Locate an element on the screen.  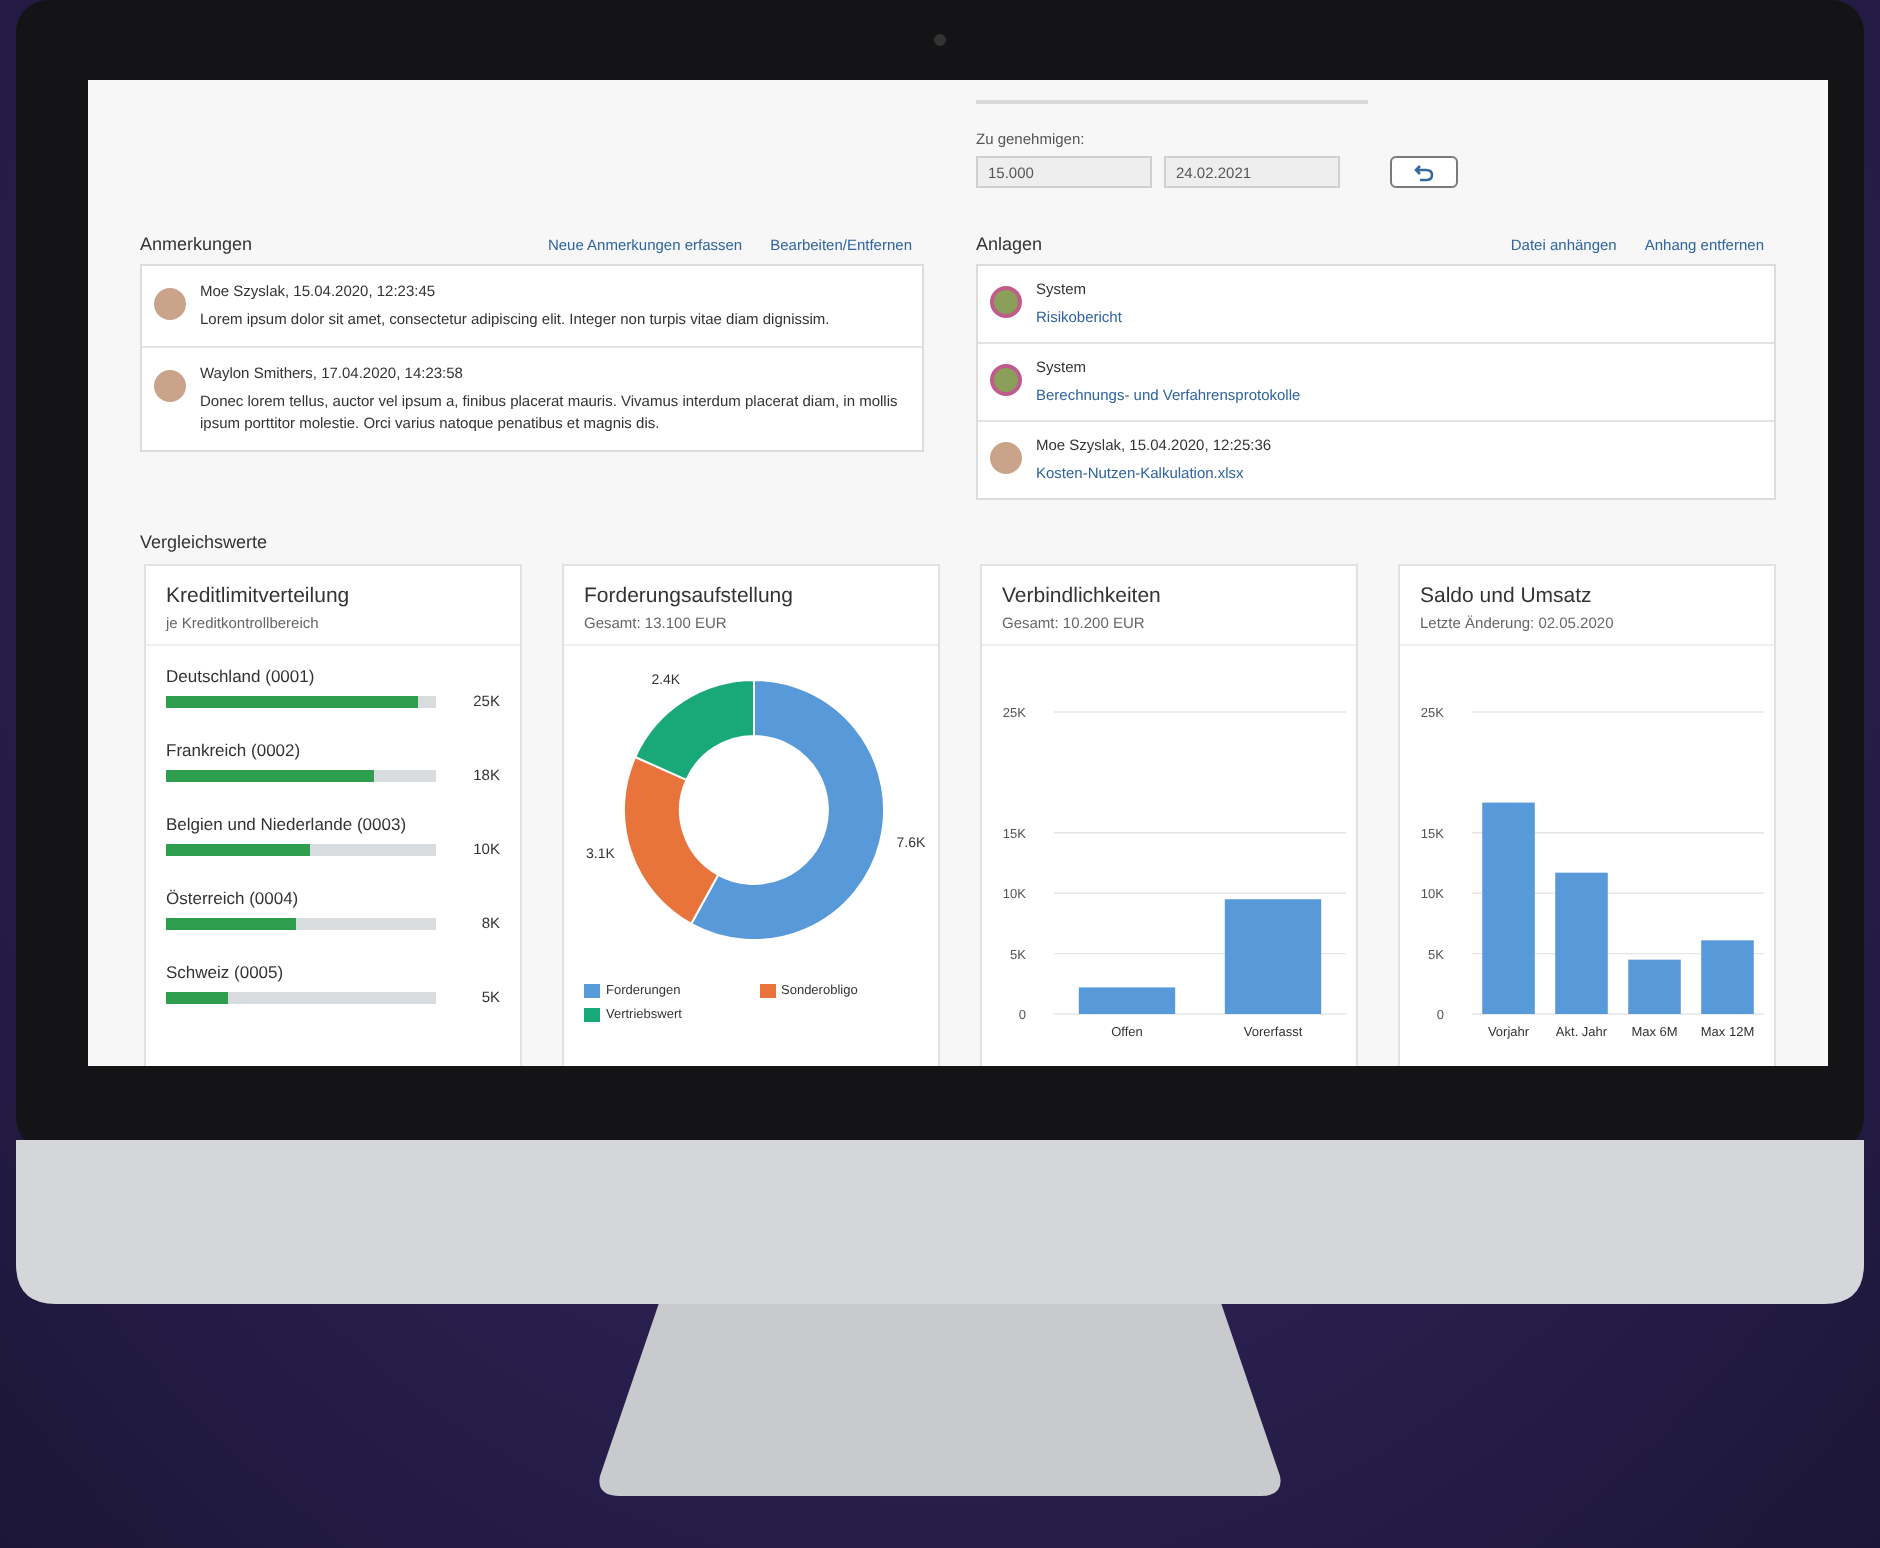
region-label: Deutschland (0001) is located at coordinates (241, 676).